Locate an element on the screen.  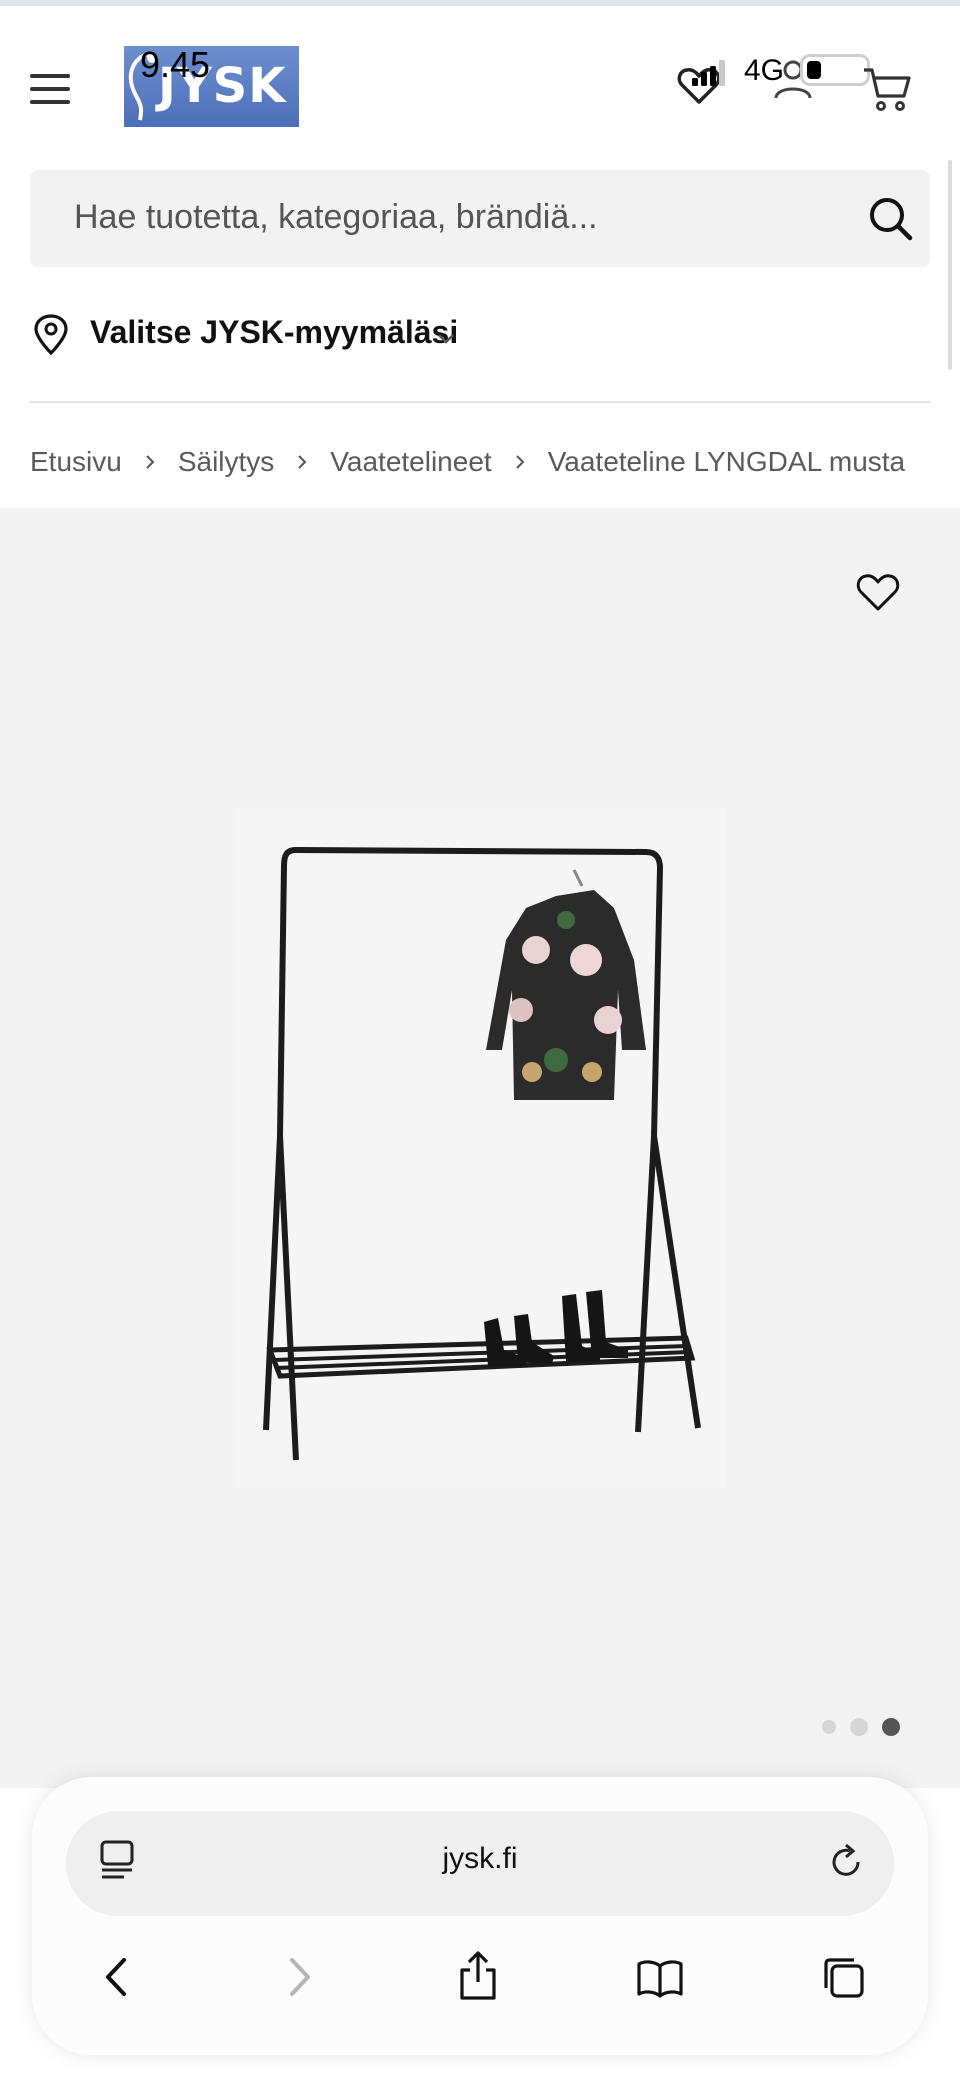
menu-icon is located at coordinates (53, 89).